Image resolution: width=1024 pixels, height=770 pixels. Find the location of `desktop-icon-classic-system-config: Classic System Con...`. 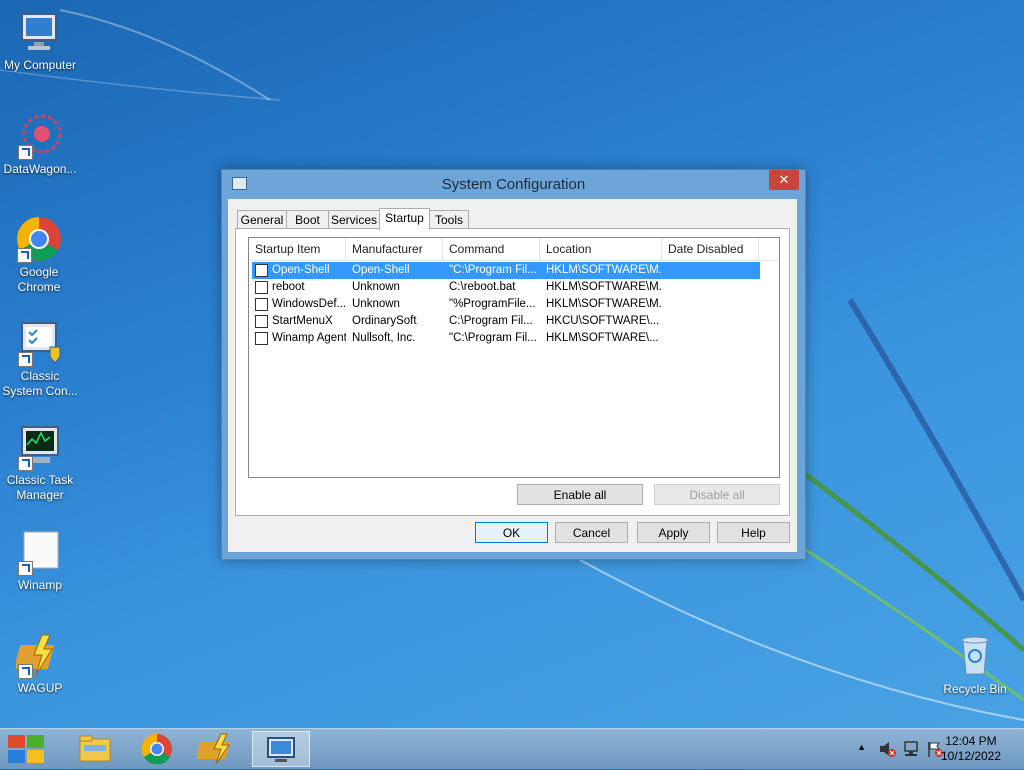

desktop-icon-classic-system-config: Classic System Con... is located at coordinates (40, 359).